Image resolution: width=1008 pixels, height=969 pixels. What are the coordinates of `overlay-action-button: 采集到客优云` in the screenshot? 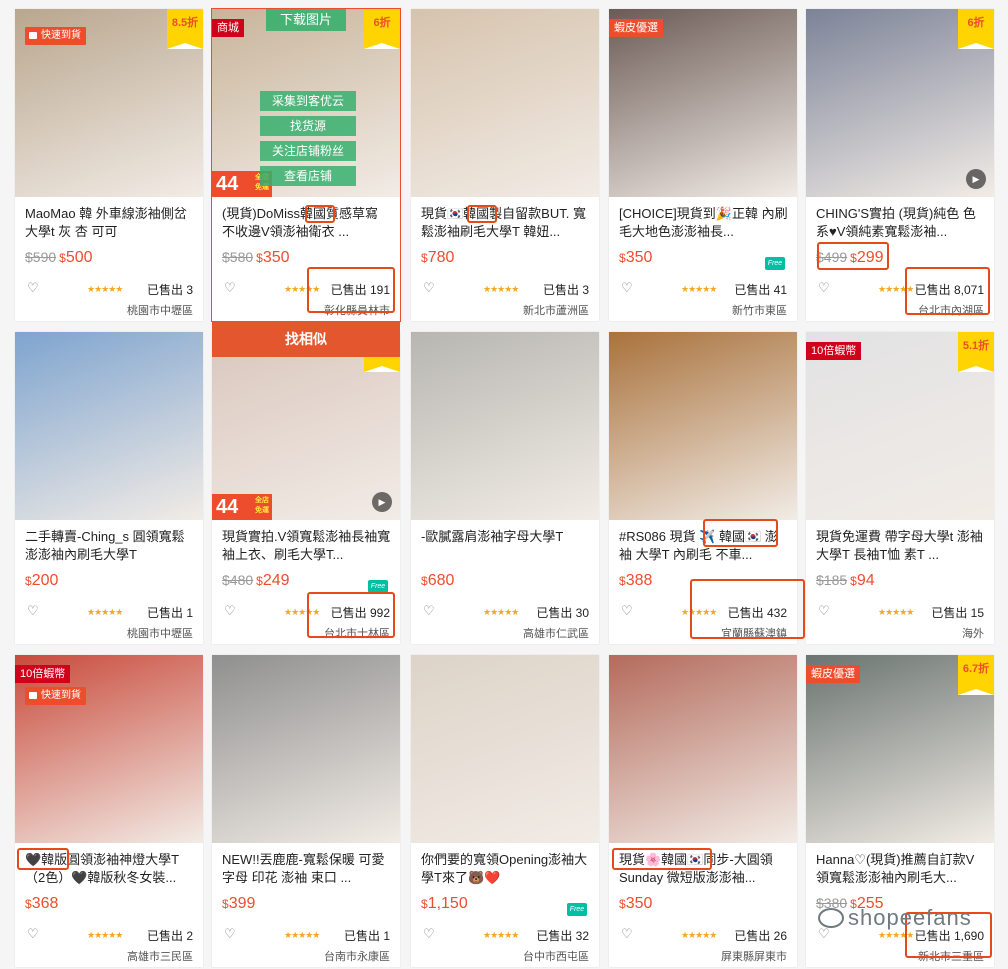 It's located at (308, 101).